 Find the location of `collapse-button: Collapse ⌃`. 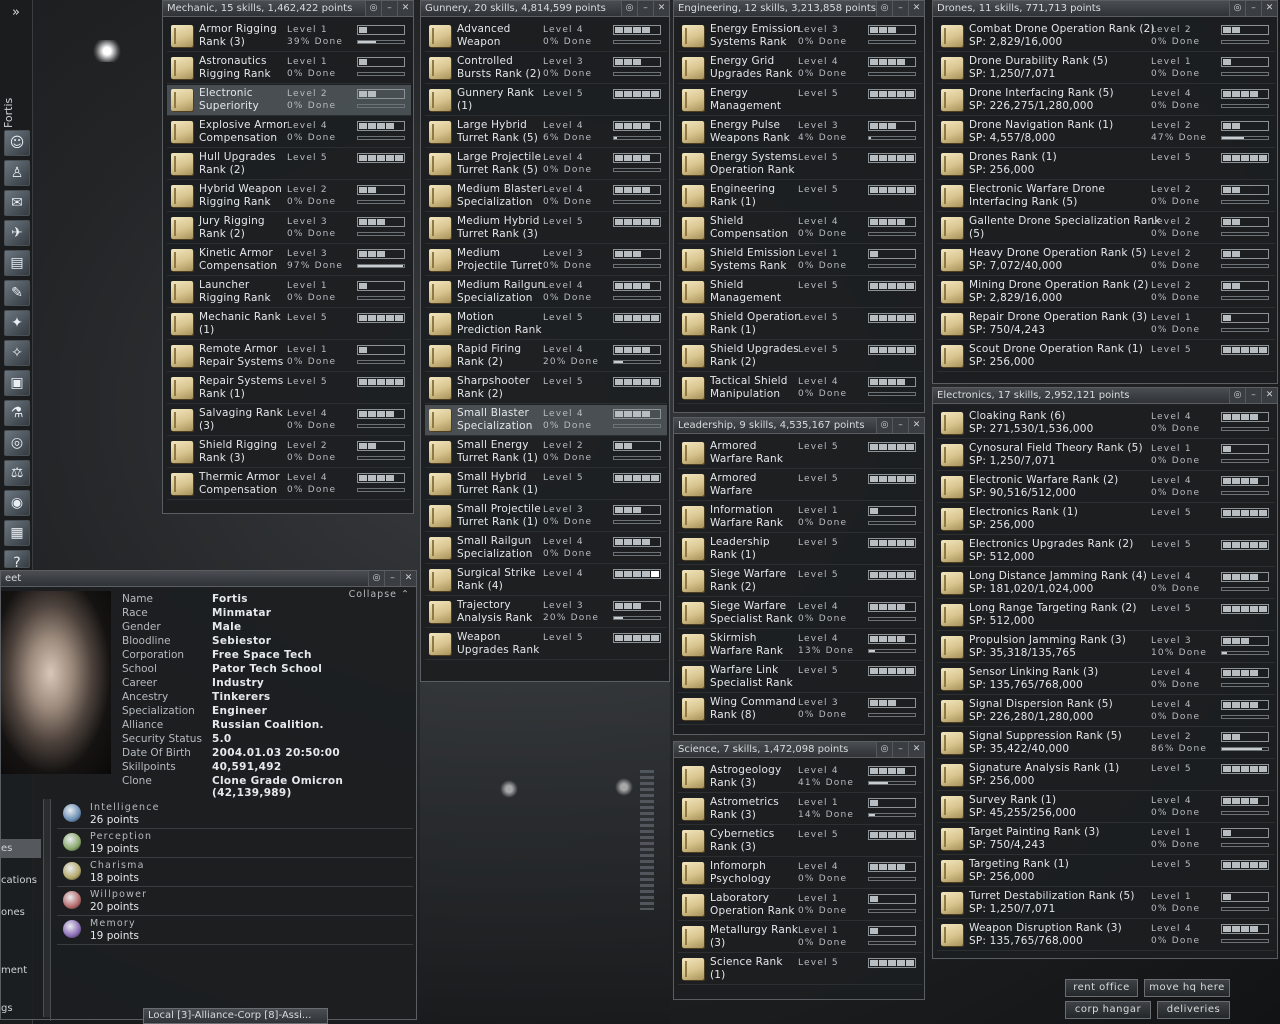

collapse-button: Collapse ⌃ is located at coordinates (379, 594).